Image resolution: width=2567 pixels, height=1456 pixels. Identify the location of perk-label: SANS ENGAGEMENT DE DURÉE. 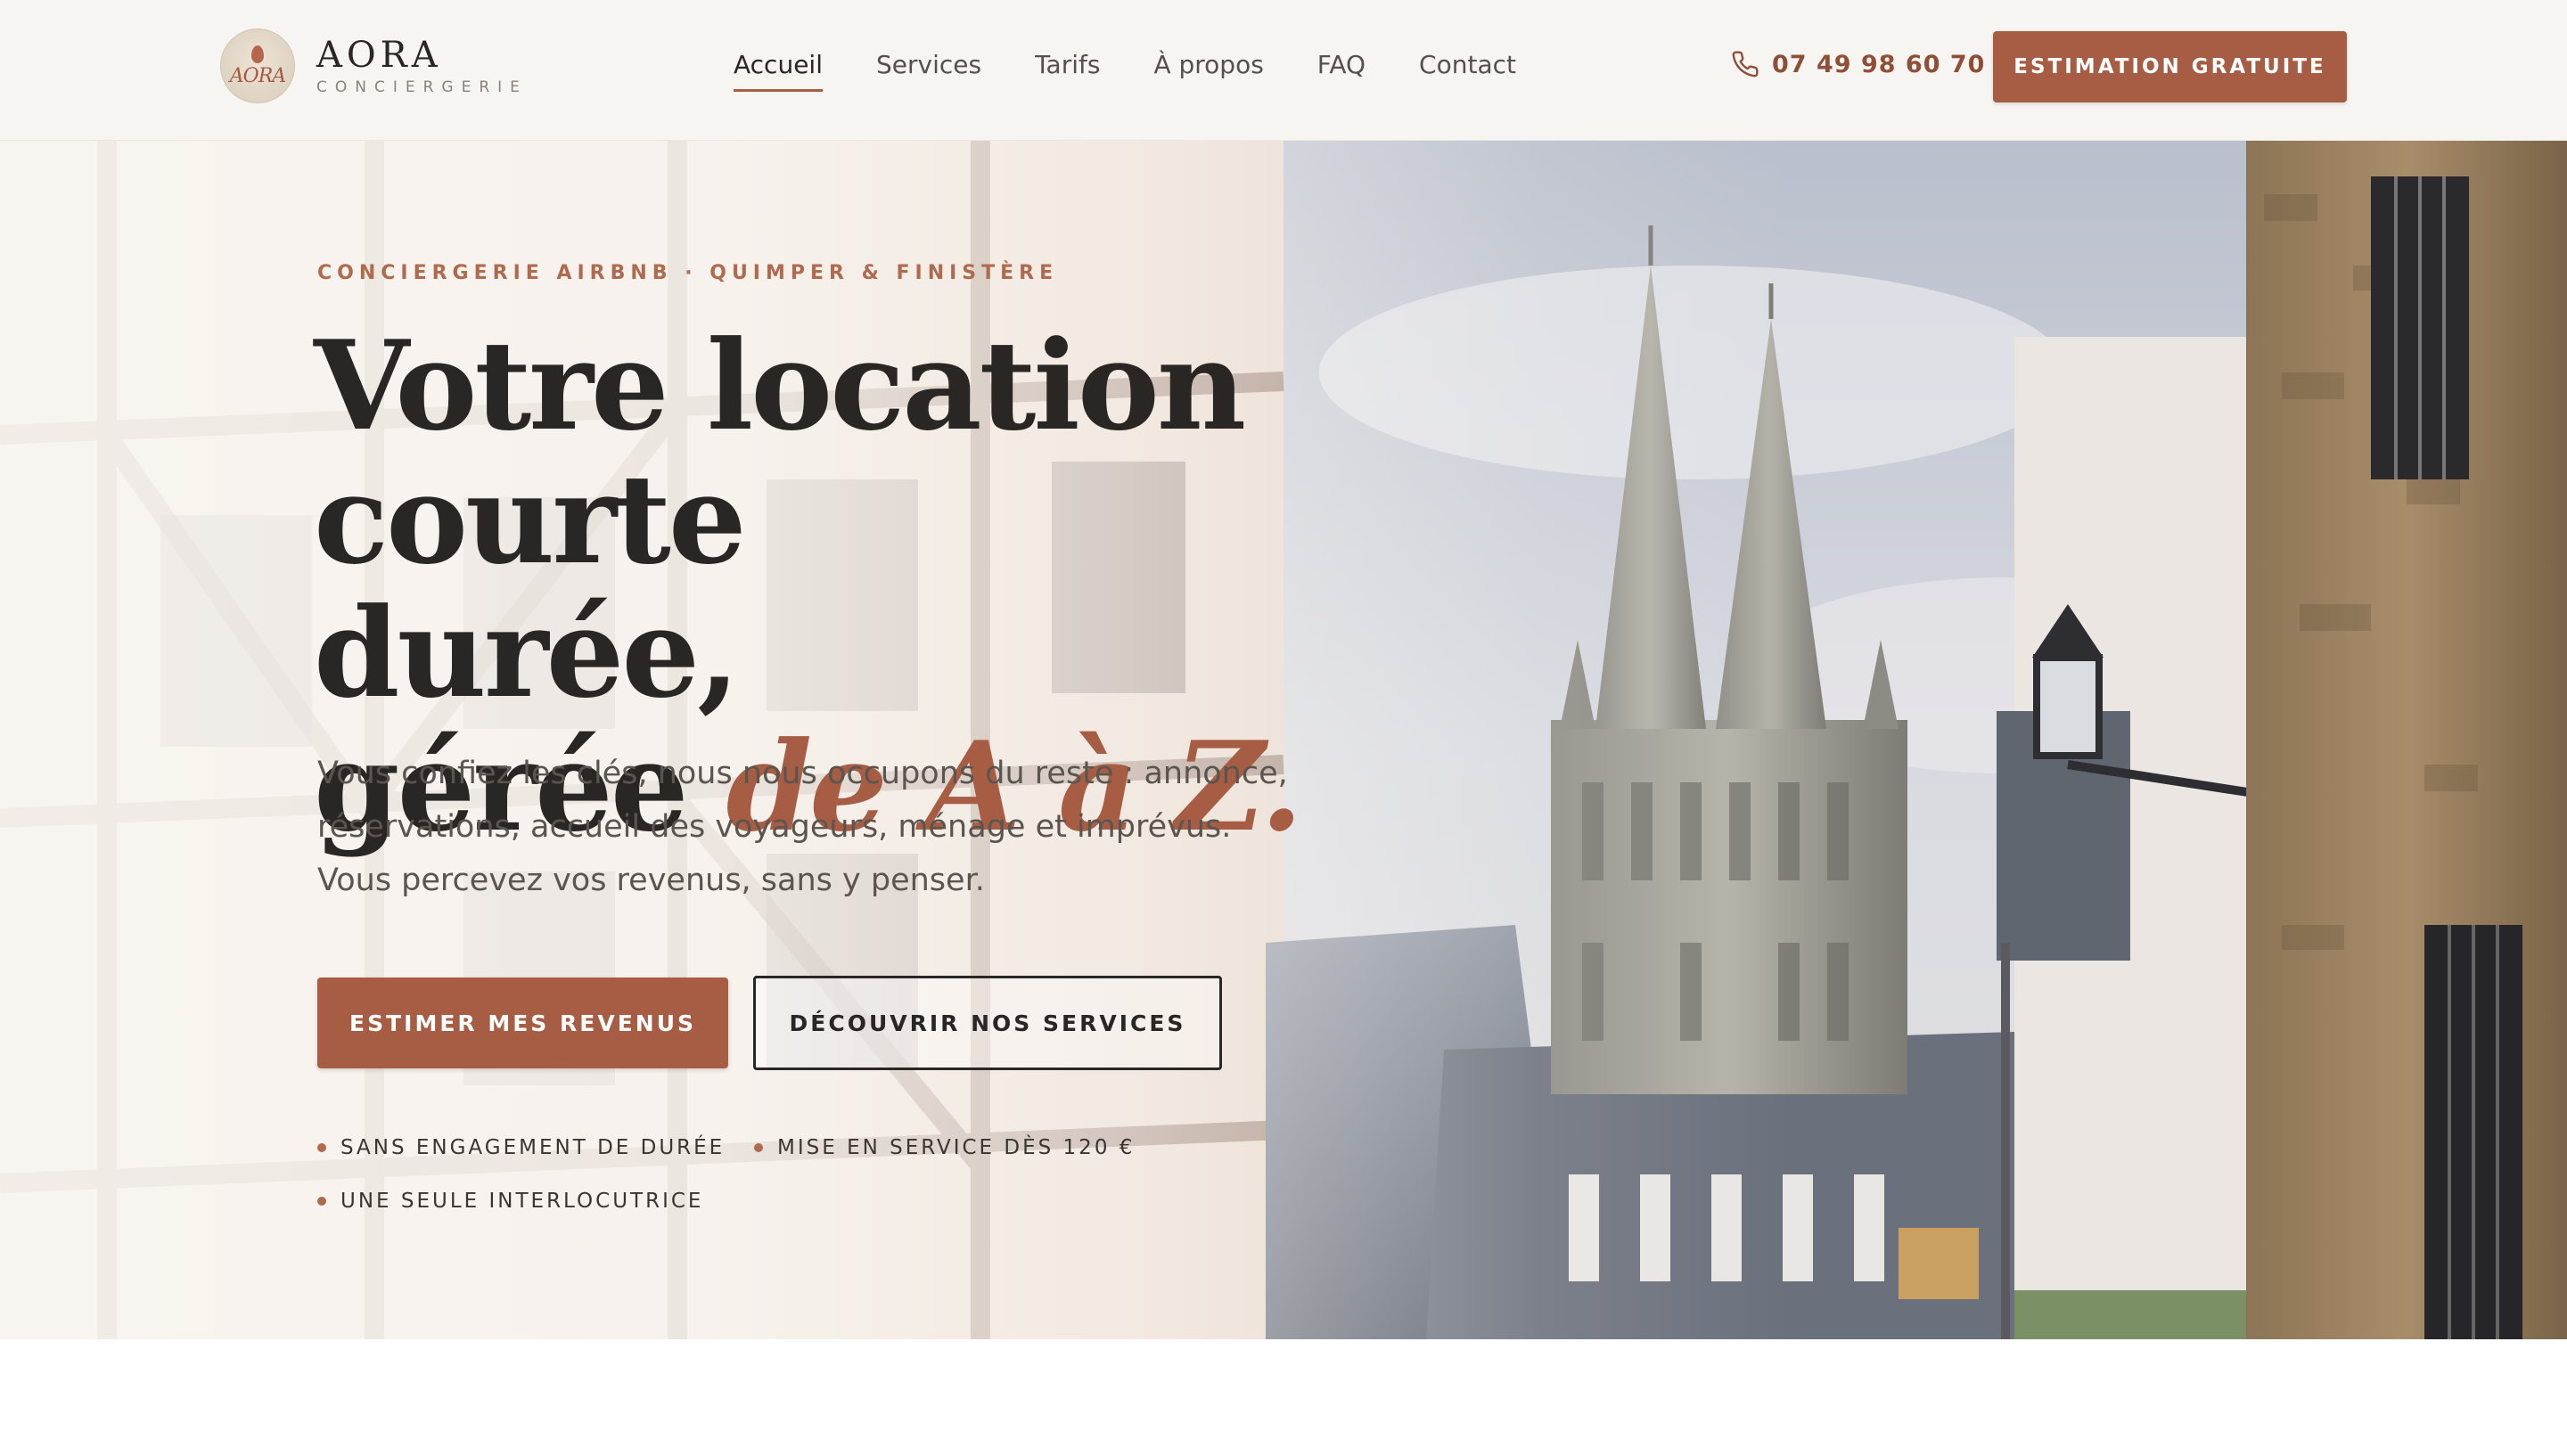
(533, 1147).